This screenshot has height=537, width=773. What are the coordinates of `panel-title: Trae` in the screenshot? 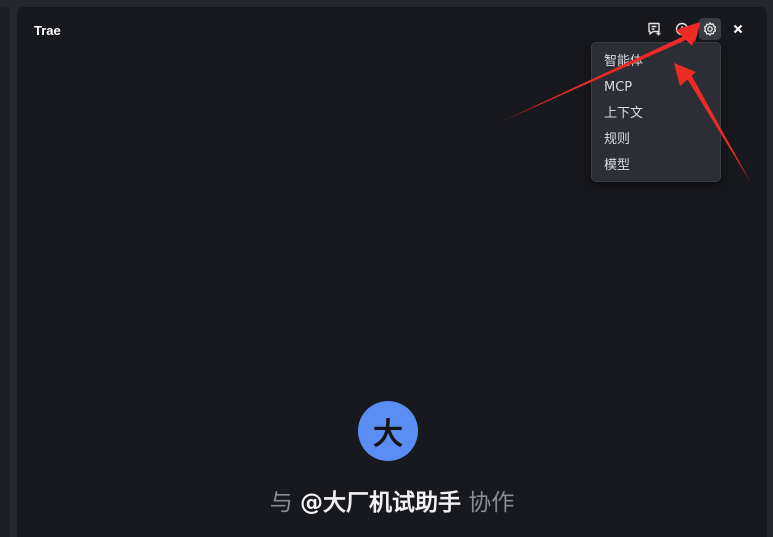 It's located at (47, 30).